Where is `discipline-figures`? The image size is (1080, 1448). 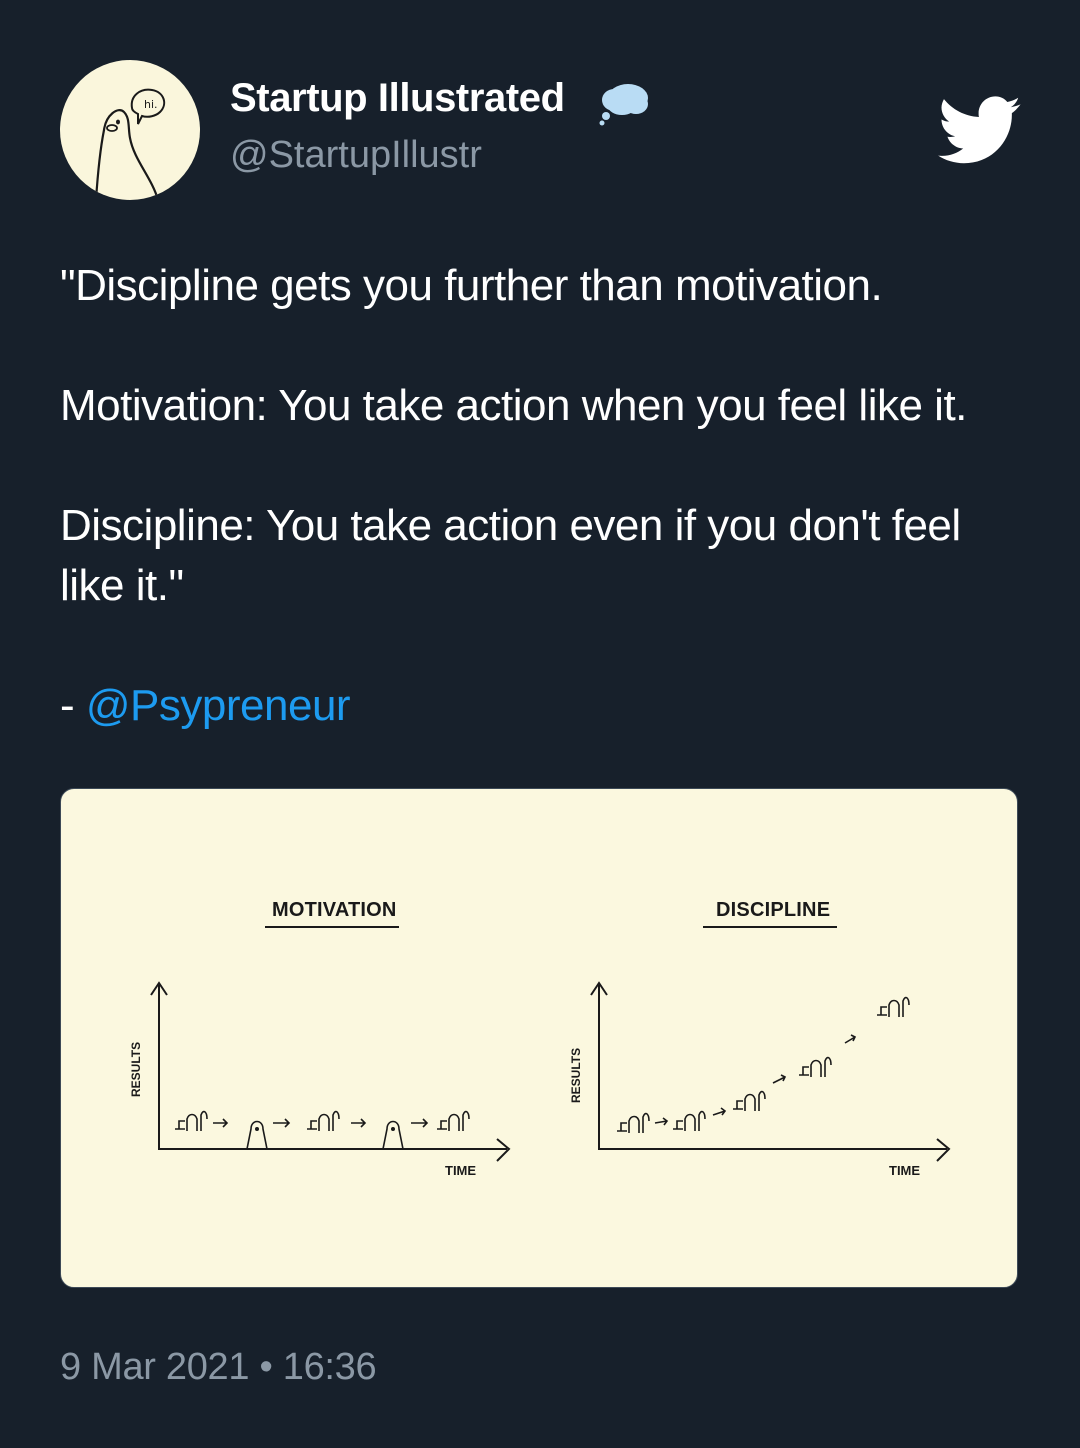
discipline-figures is located at coordinates (763, 1064).